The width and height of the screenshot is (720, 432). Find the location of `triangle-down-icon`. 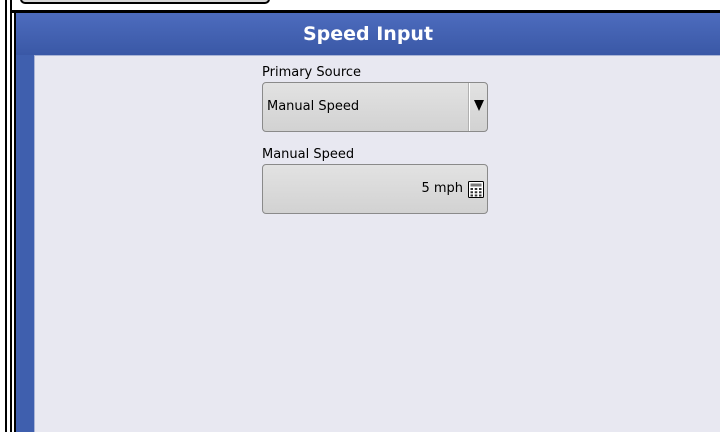

triangle-down-icon is located at coordinates (479, 105).